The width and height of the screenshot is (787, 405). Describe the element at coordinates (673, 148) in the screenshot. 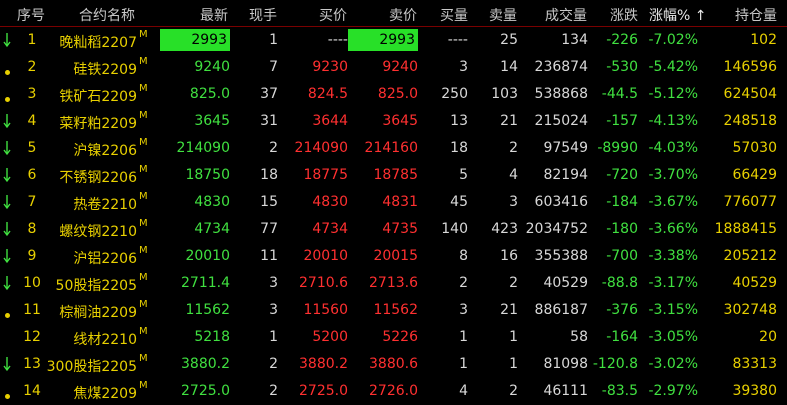

I see `cell-pct: -4.03%` at that location.